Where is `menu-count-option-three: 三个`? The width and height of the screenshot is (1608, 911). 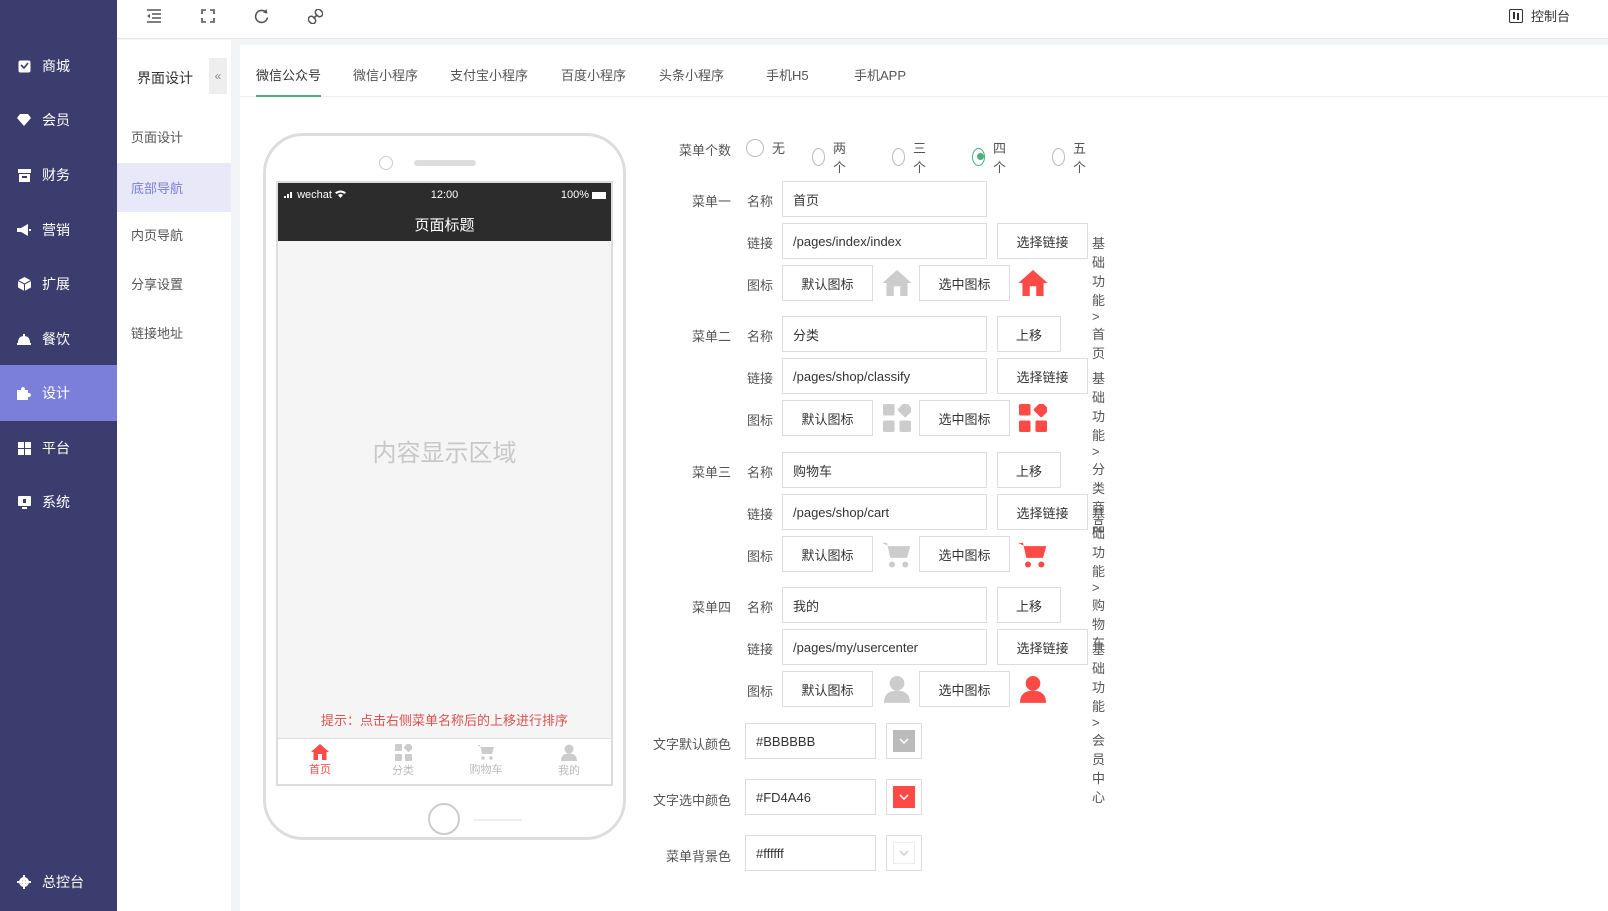
menu-count-option-three: 三个 is located at coordinates (911, 157).